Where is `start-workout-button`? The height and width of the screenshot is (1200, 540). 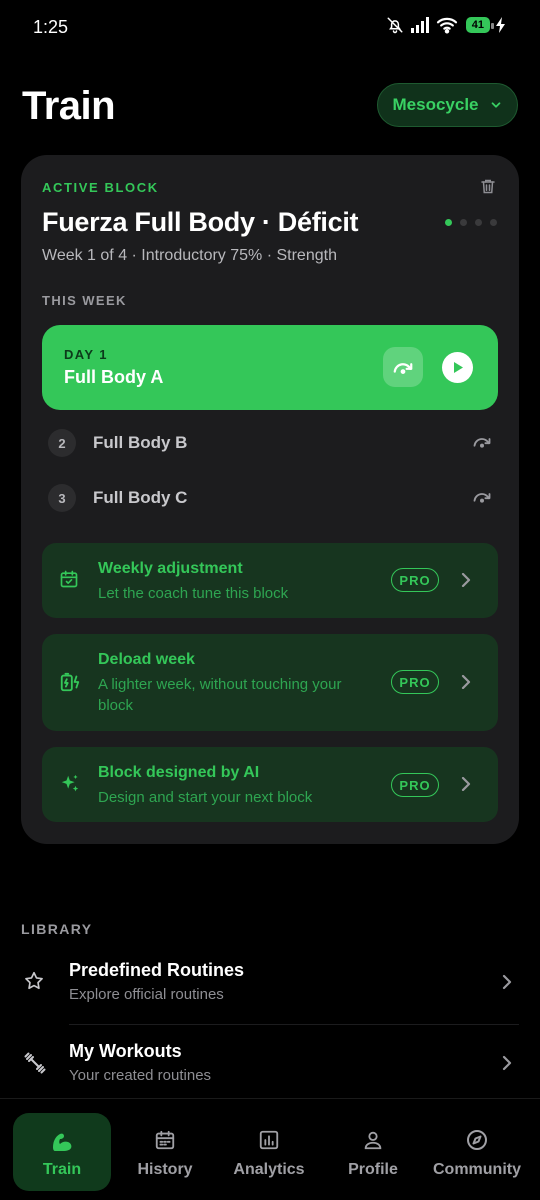
start-workout-button is located at coordinates (457, 367).